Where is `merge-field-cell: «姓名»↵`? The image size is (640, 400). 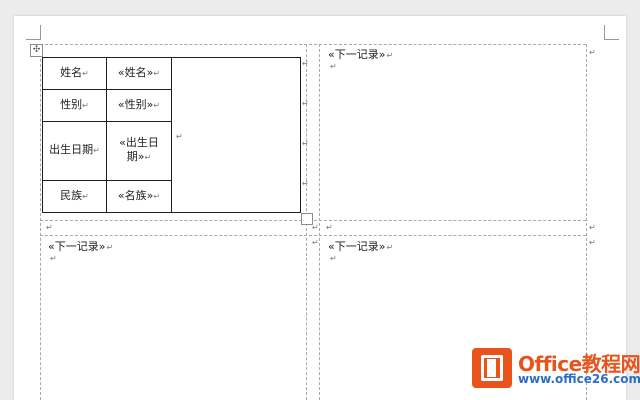 merge-field-cell: «姓名»↵ is located at coordinates (139, 73).